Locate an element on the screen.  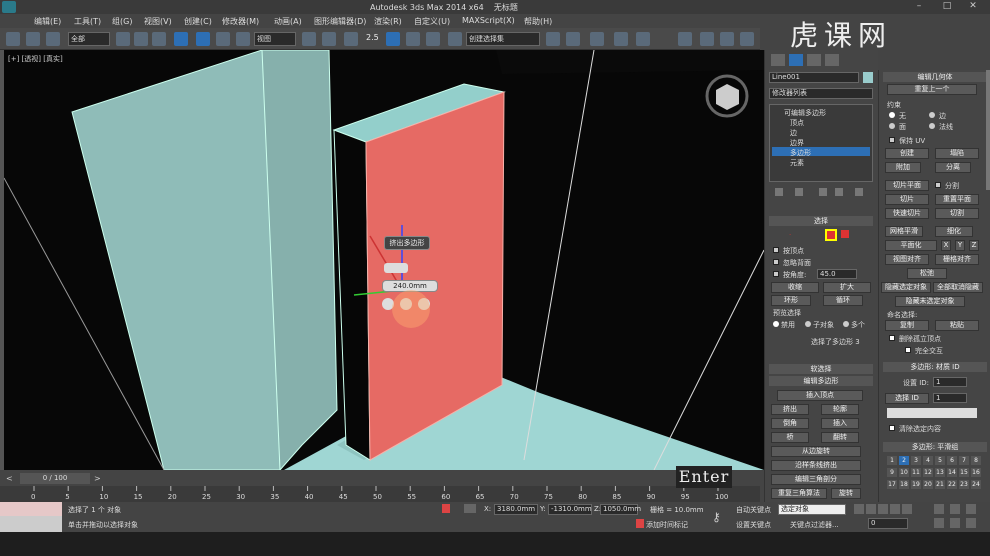
stack-item-editable-poly: 可编辑多边形 is located at coordinates (805, 113).